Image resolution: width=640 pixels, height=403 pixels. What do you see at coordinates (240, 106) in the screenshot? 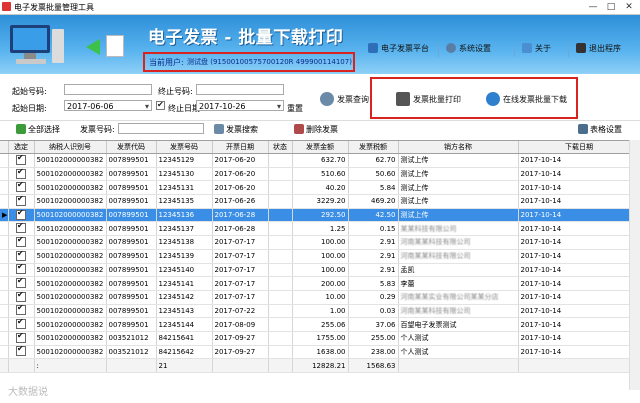
I see `end-date-picker: 2017-10-26` at bounding box center [240, 106].